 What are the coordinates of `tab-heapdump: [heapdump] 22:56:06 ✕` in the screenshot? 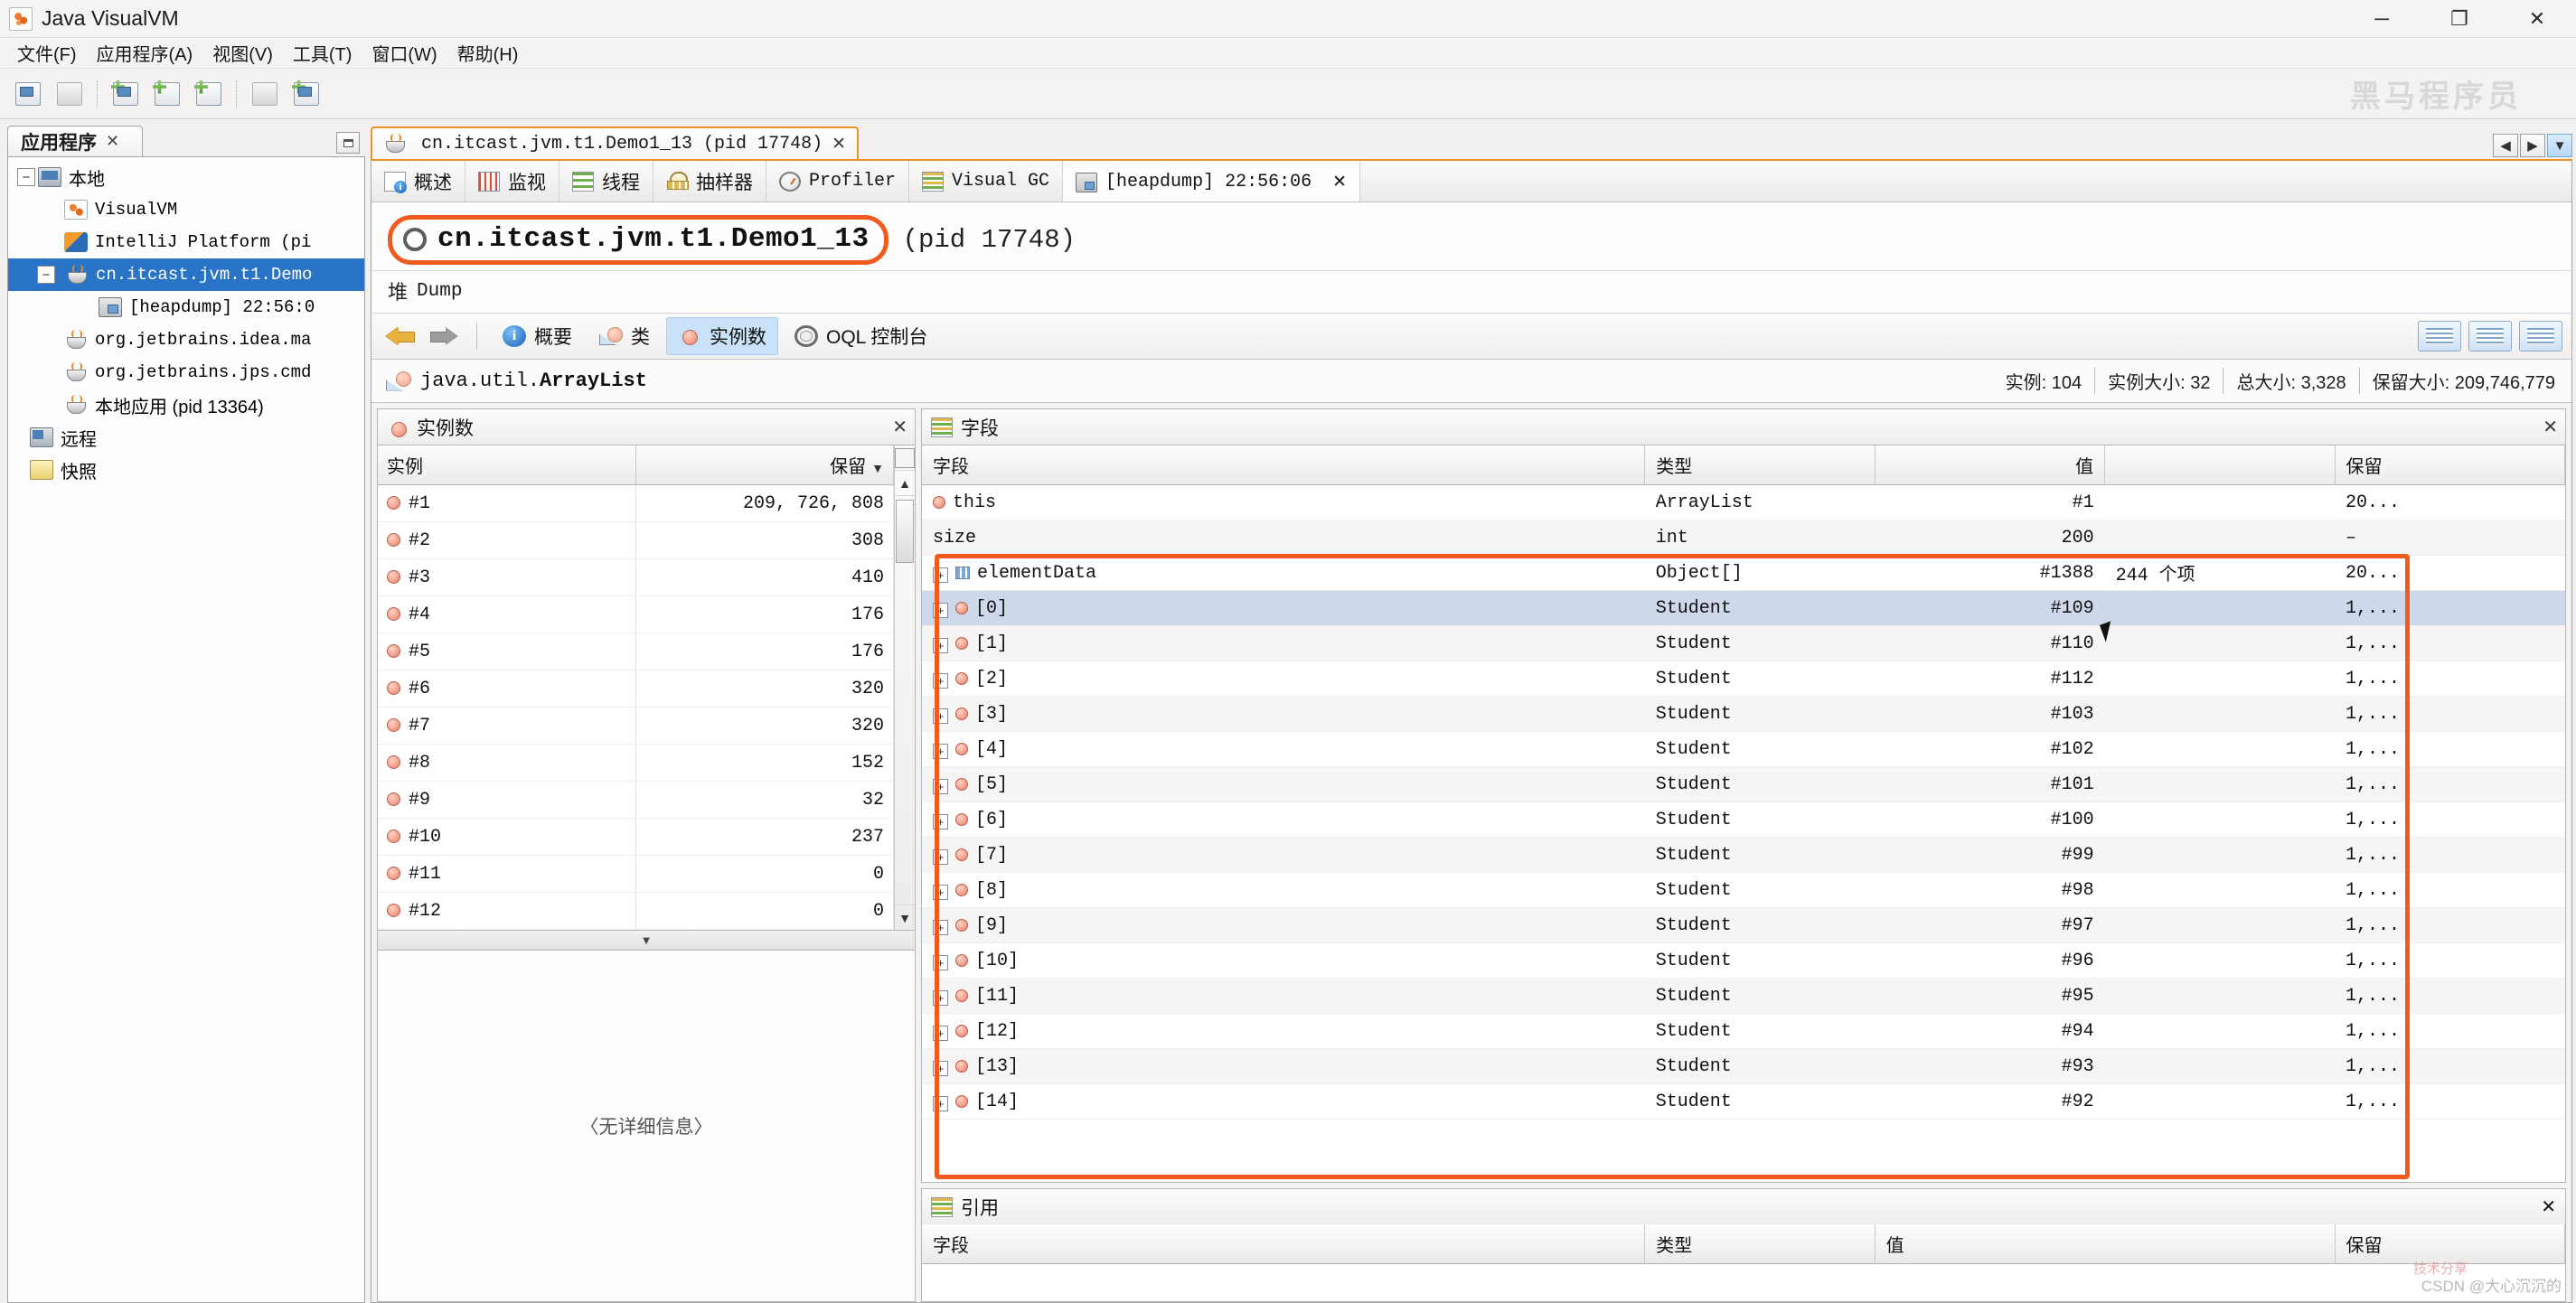 It's located at (1212, 181).